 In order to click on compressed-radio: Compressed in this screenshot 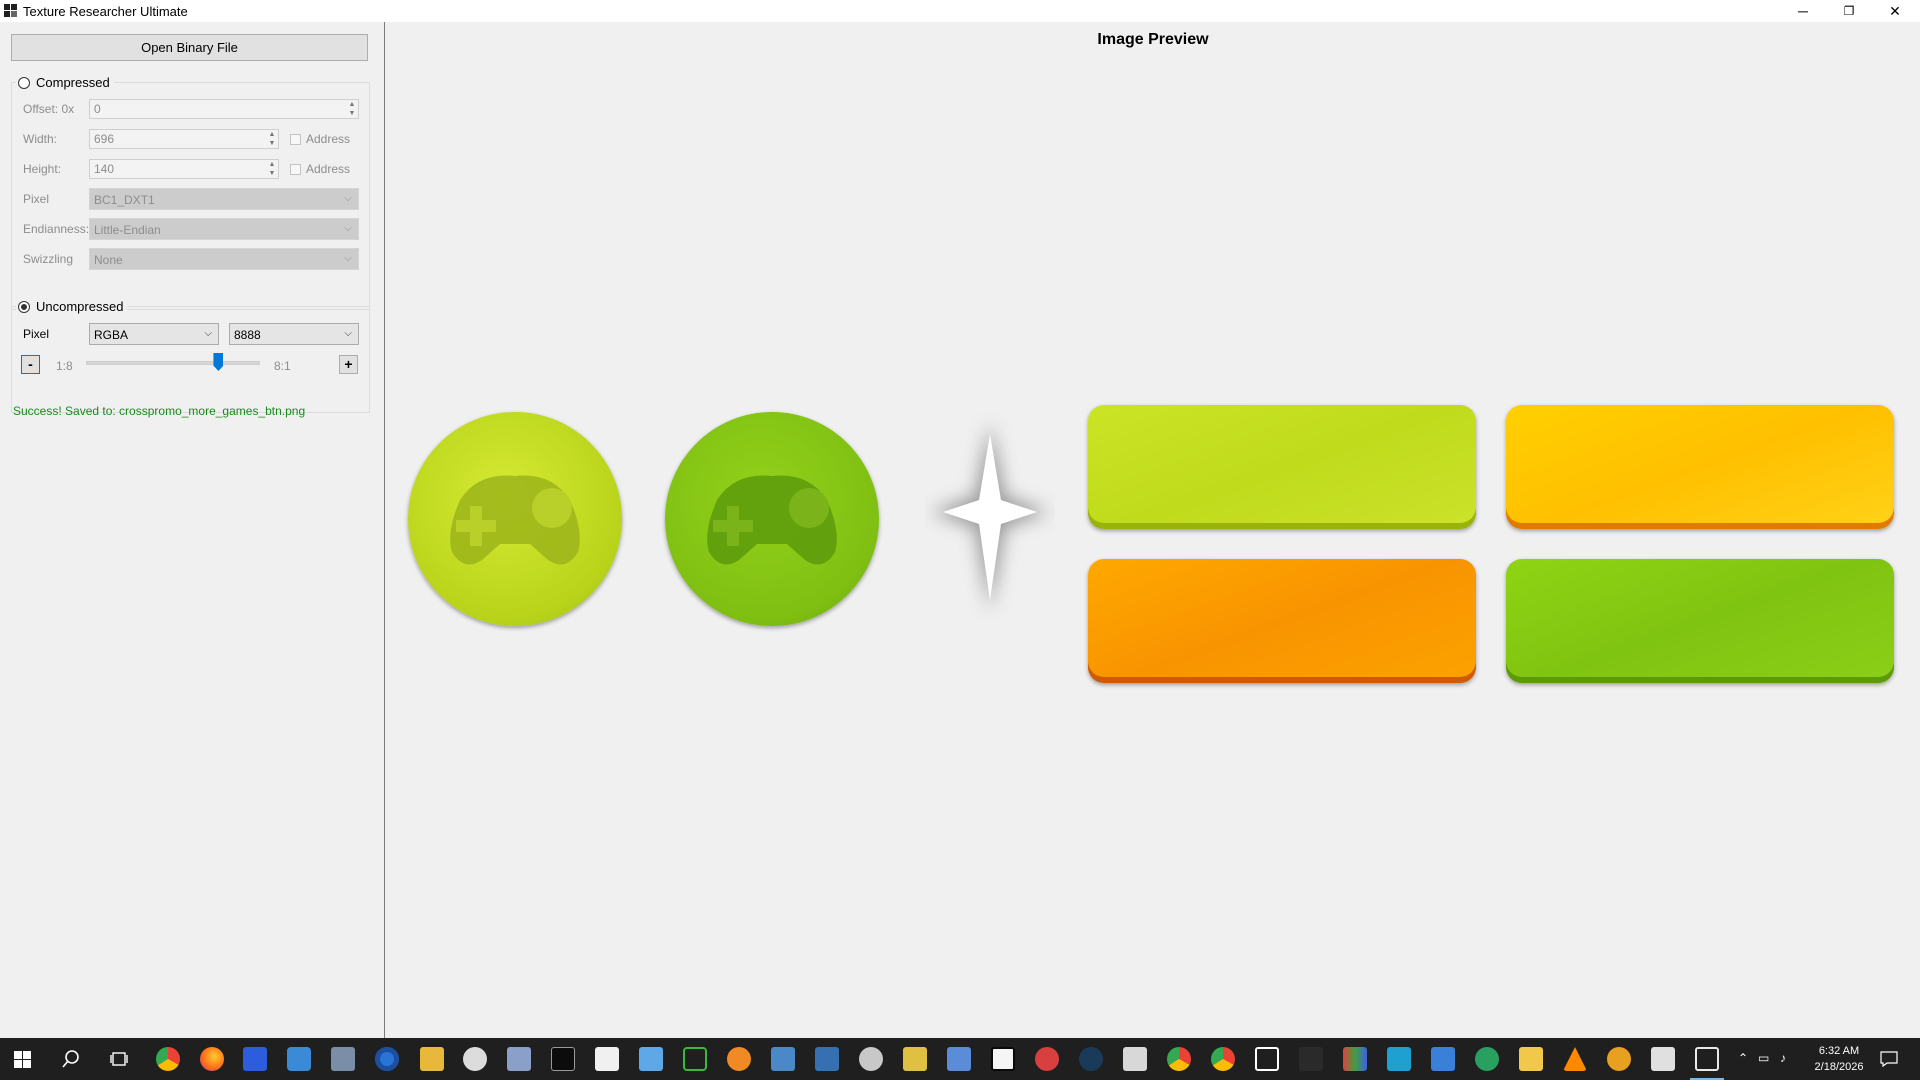, I will do `click(65, 82)`.